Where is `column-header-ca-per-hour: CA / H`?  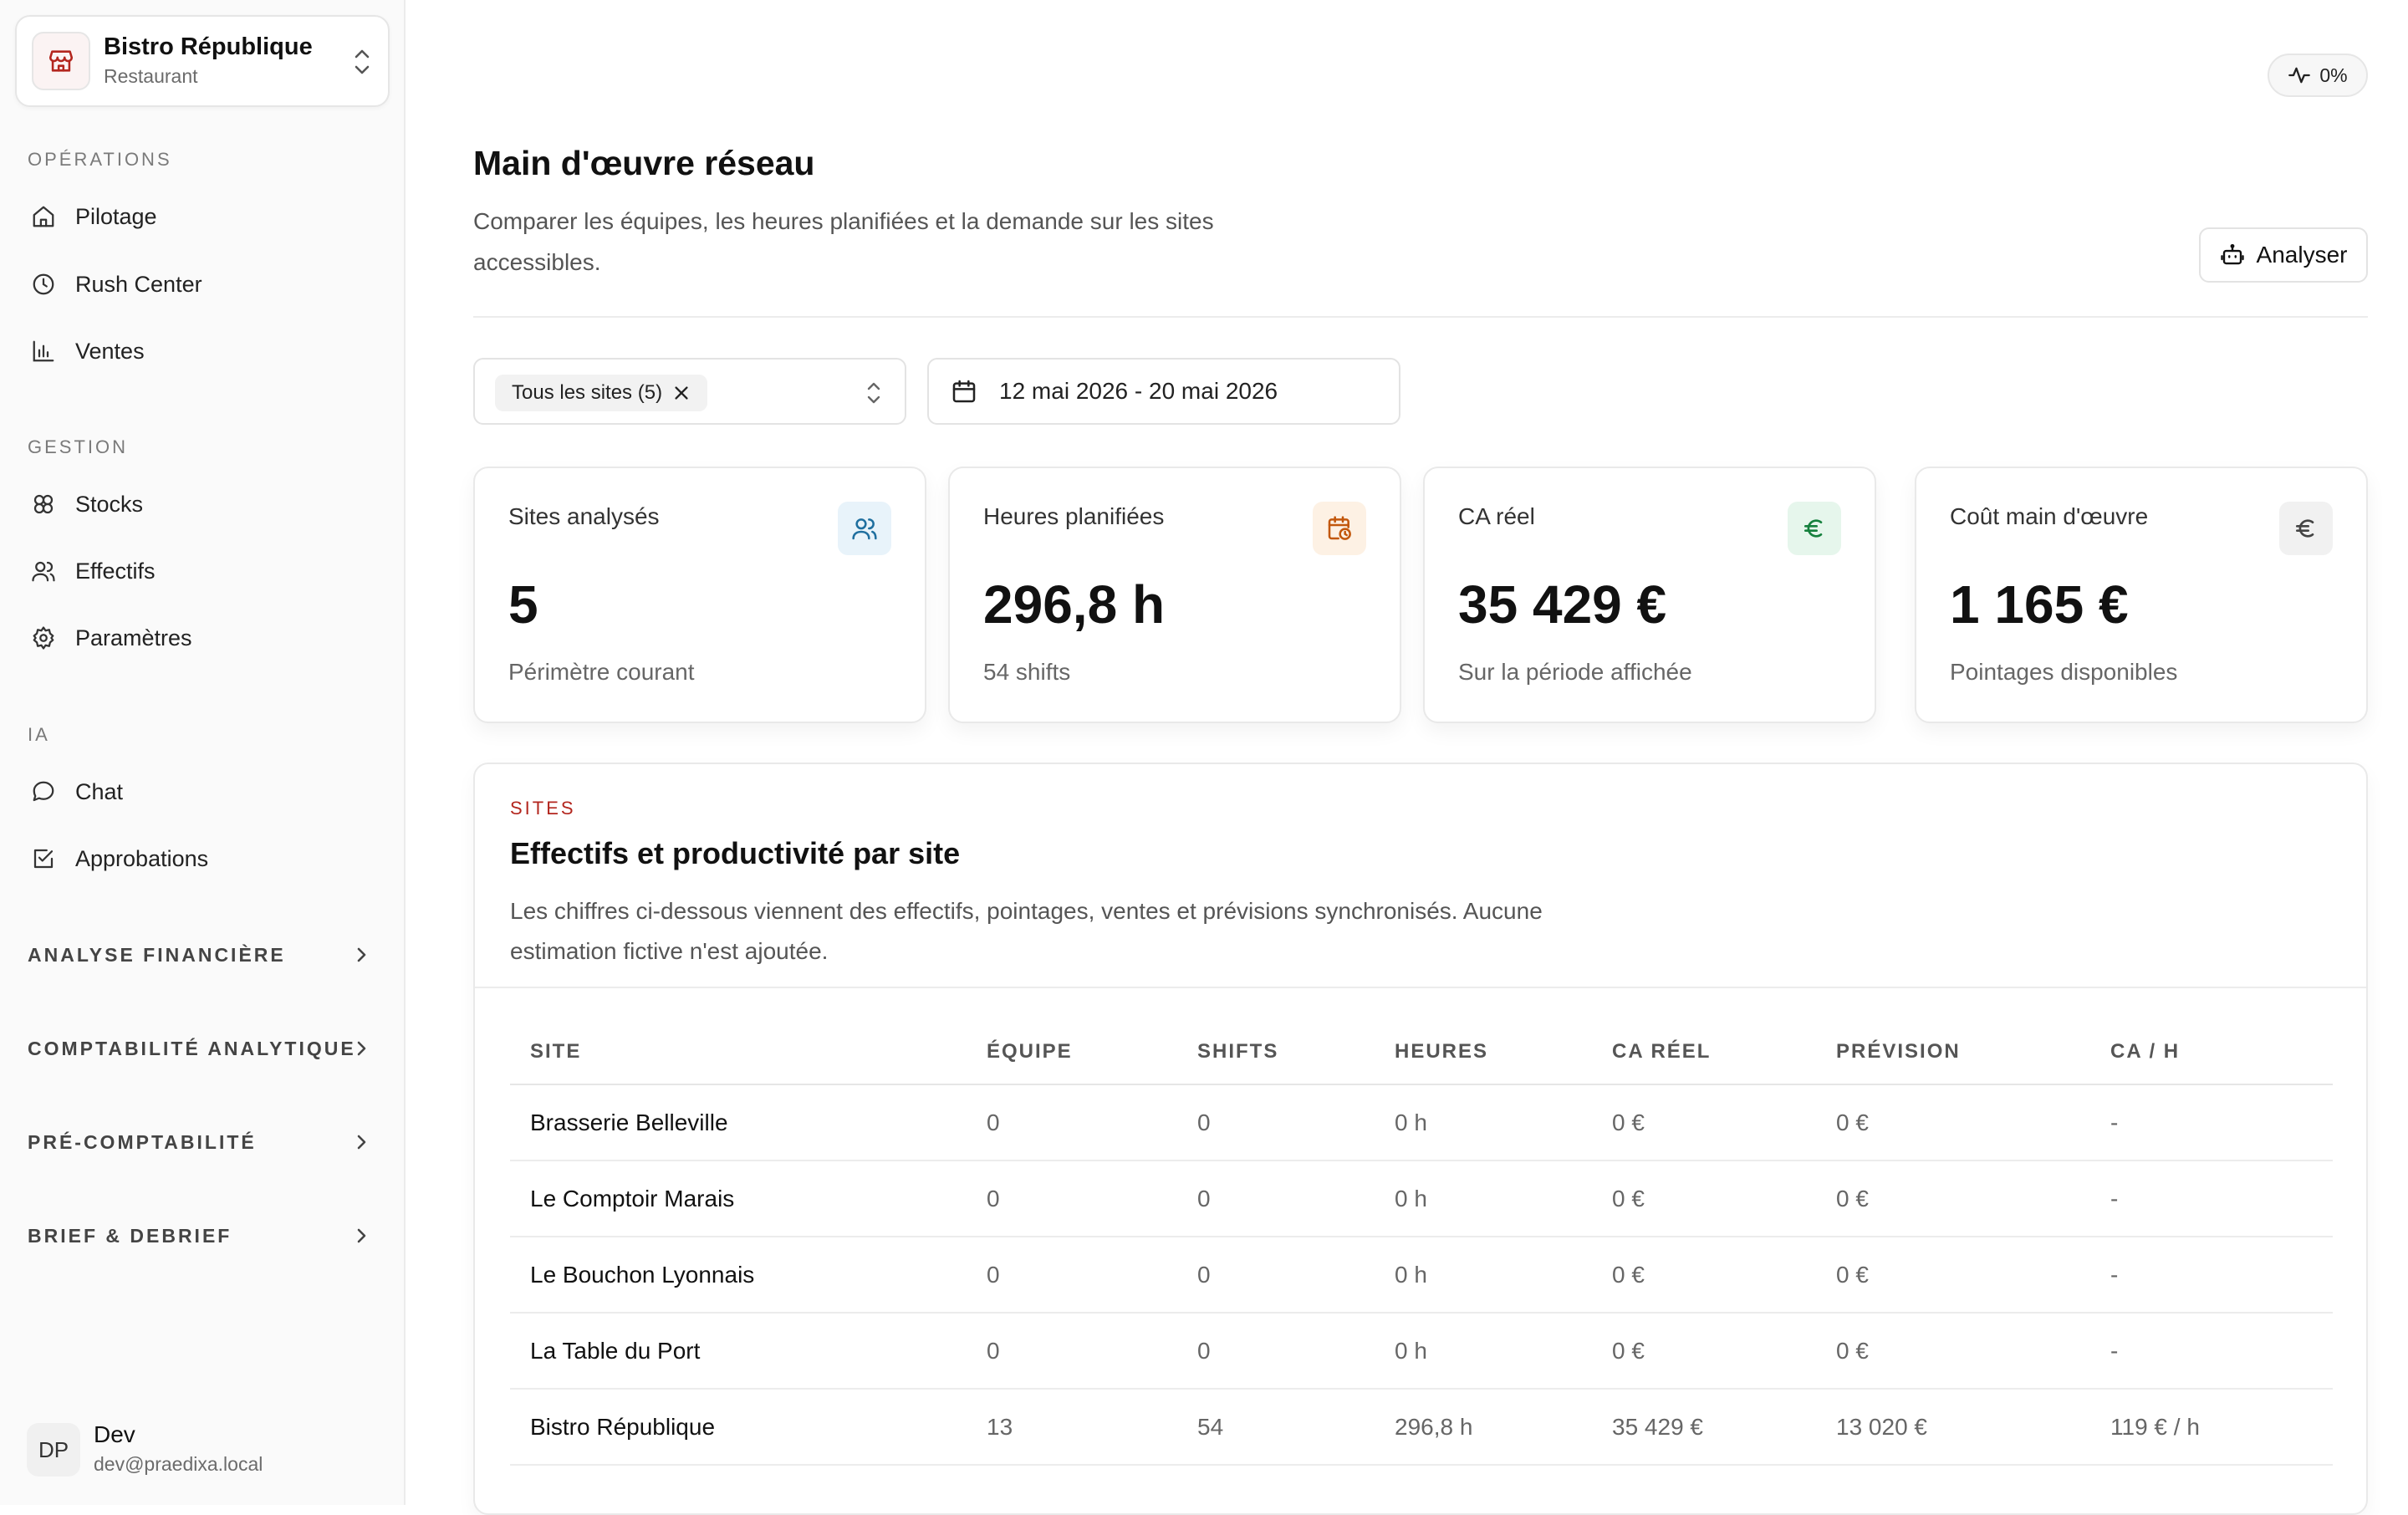 column-header-ca-per-hour: CA / H is located at coordinates (2212, 1062).